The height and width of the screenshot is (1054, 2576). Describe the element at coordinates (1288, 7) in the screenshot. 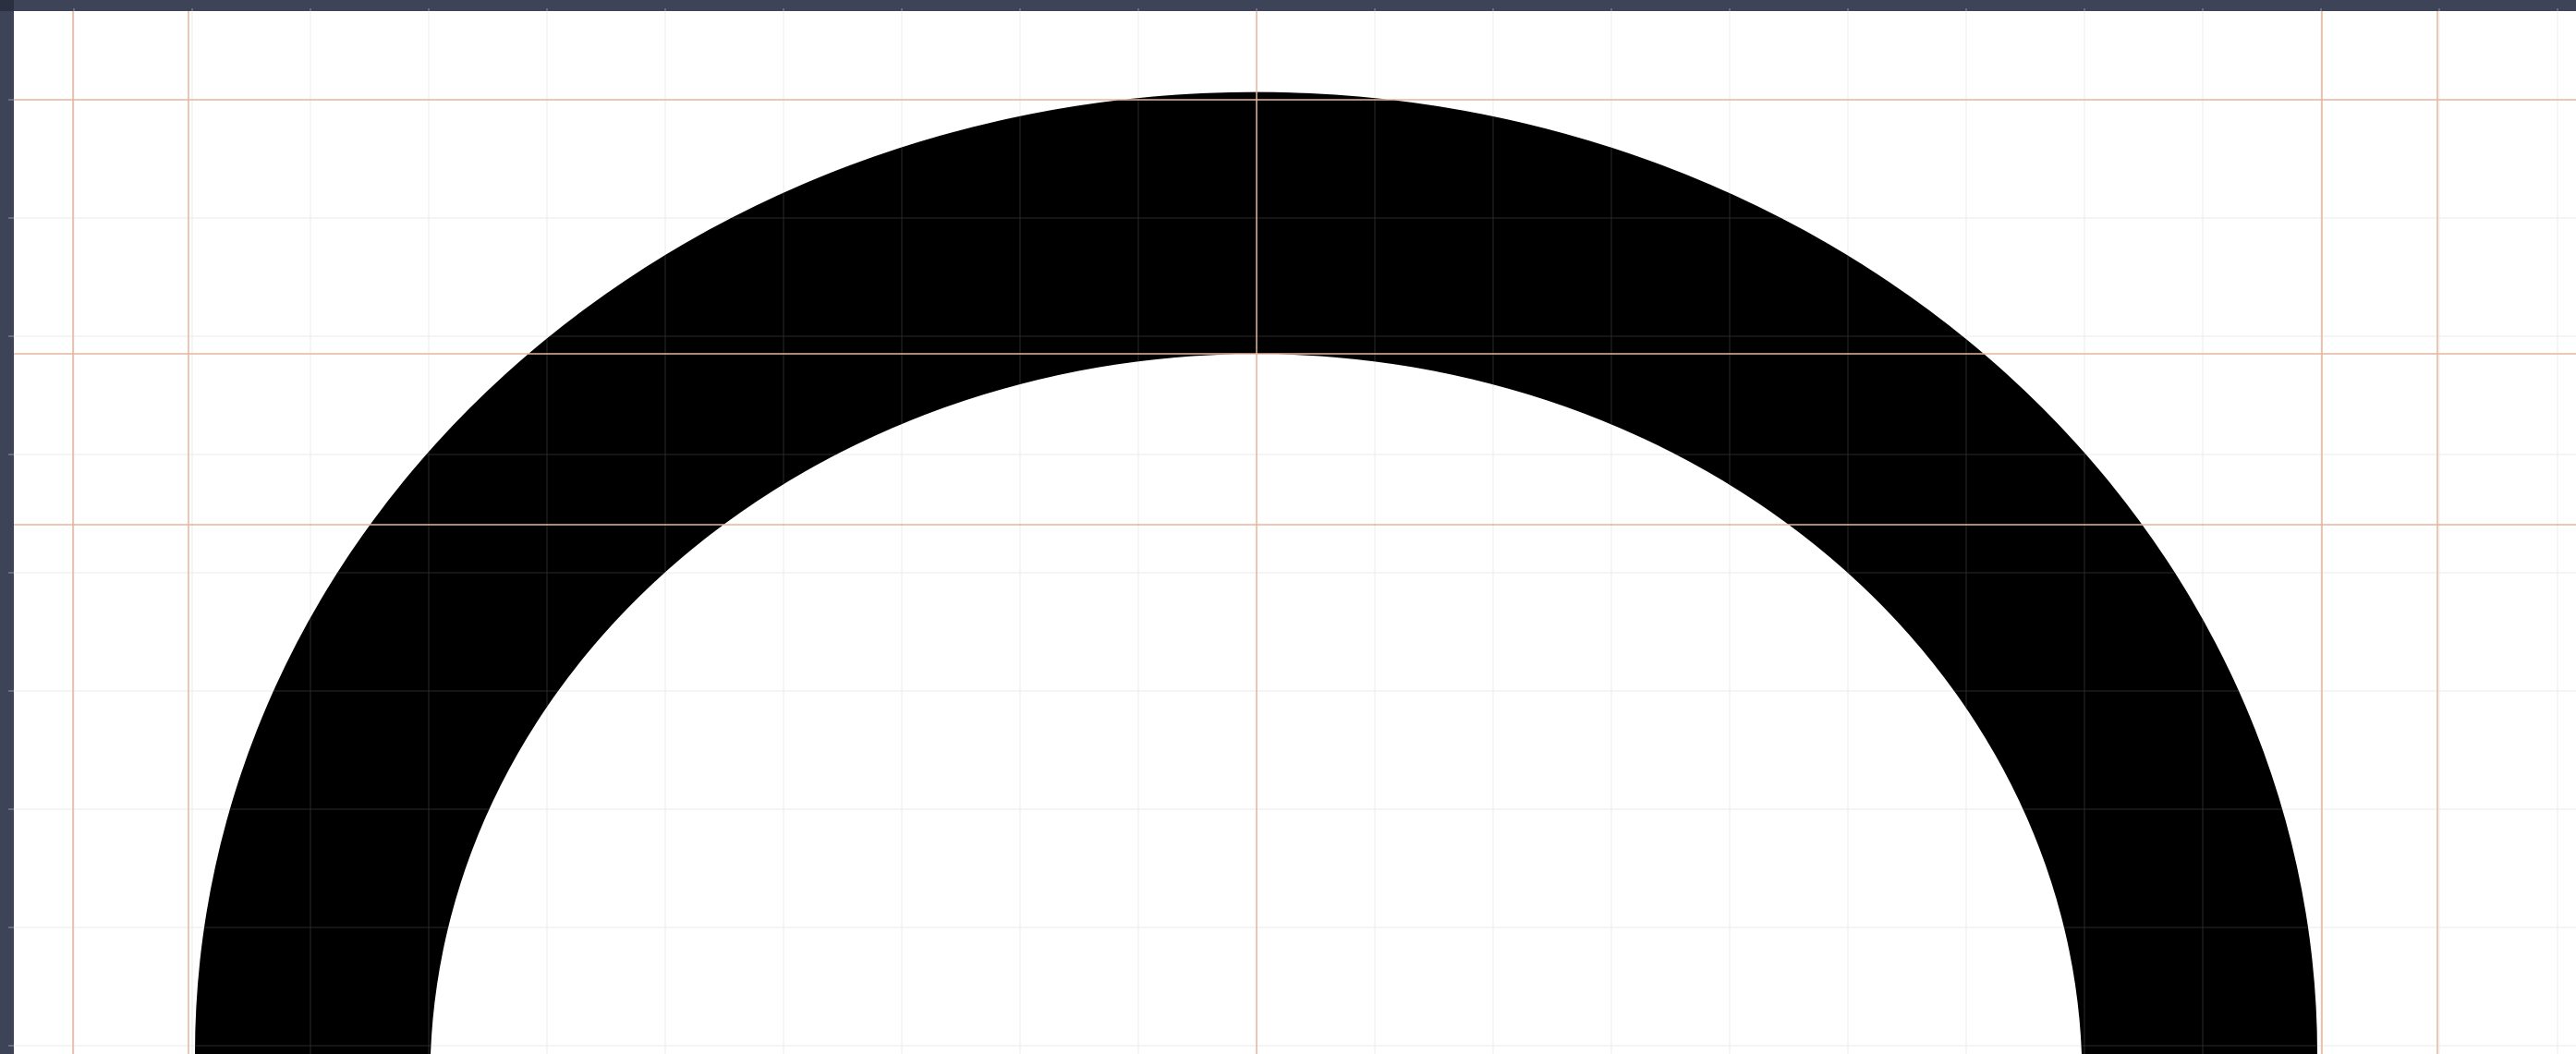

I see `top-ruler` at that location.